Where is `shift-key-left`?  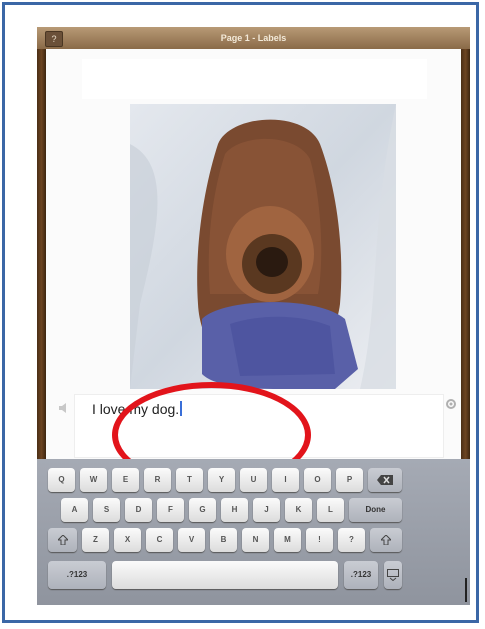 shift-key-left is located at coordinates (62, 540).